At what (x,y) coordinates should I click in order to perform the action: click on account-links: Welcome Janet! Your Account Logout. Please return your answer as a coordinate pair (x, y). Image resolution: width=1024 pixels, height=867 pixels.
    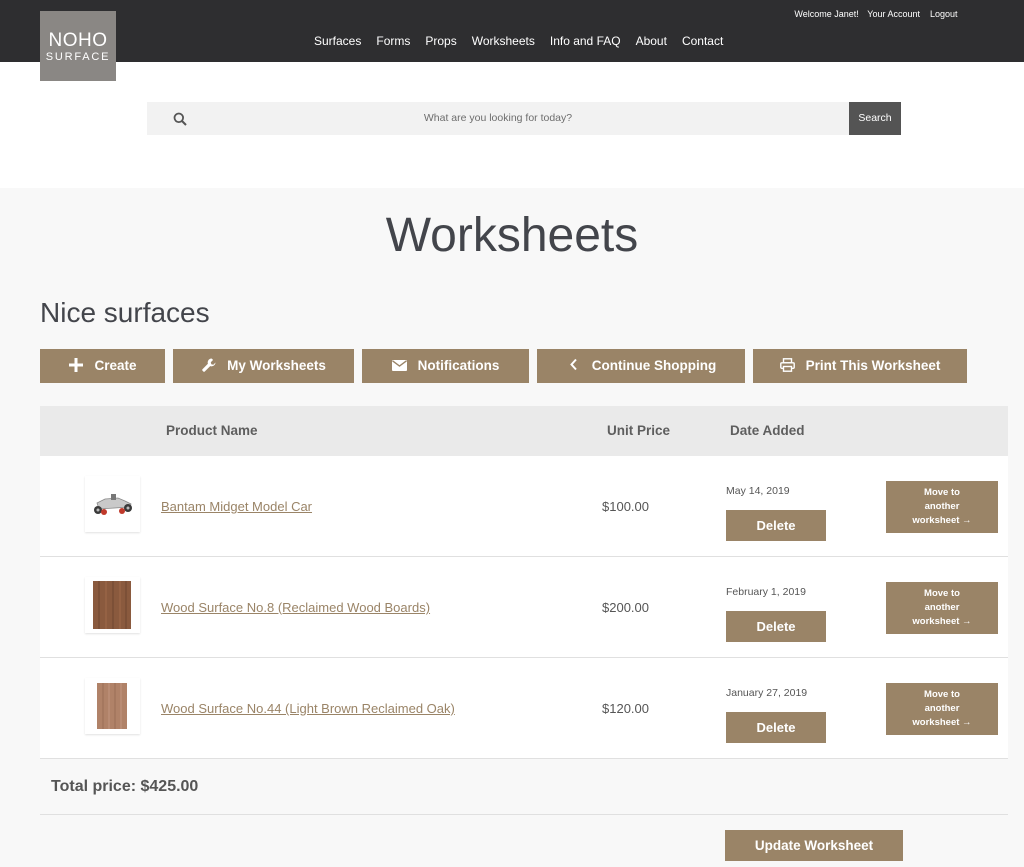
    Looking at the image, I should click on (872, 14).